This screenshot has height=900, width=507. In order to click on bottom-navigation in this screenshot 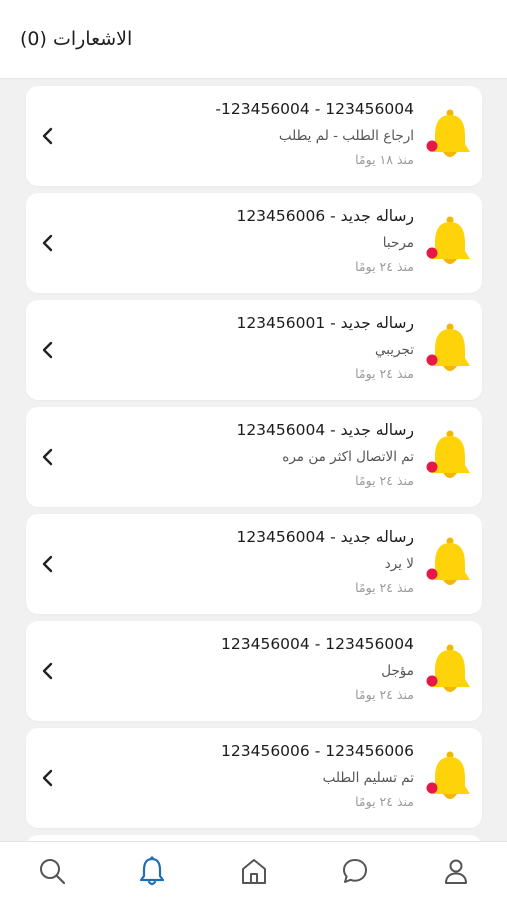, I will do `click(253, 870)`.